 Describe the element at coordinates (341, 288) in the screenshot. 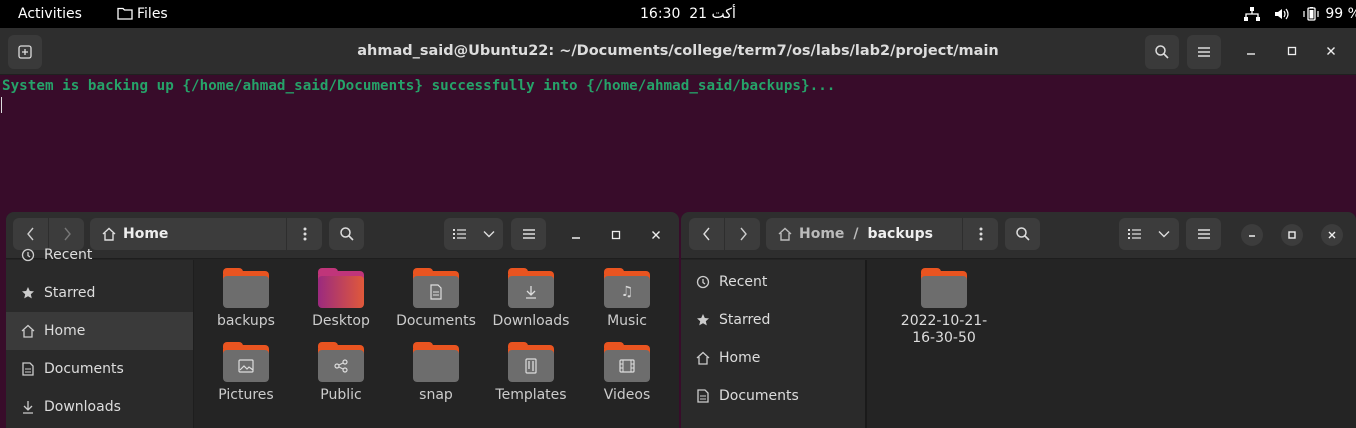

I see `desktop-folder-icon` at that location.